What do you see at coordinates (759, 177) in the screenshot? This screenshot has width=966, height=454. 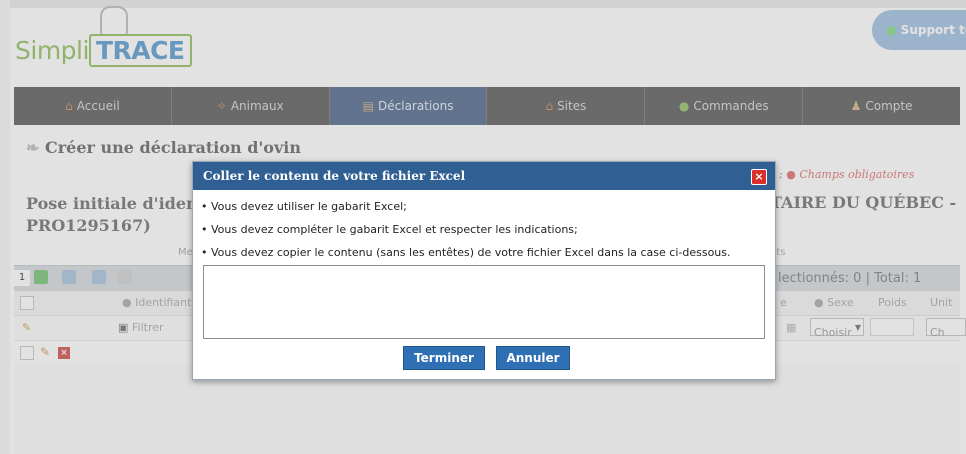 I see `close-icon: ×` at bounding box center [759, 177].